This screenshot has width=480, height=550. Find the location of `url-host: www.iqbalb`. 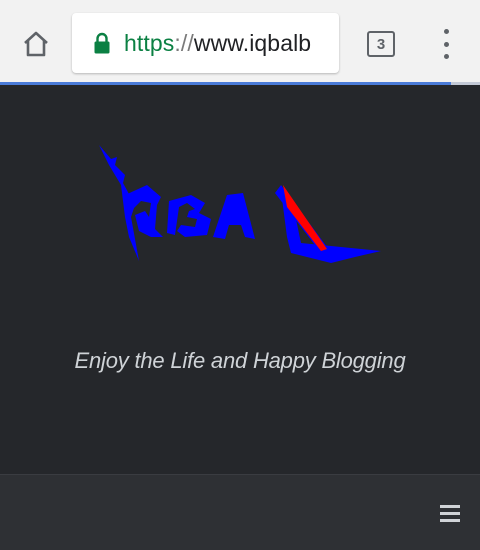

url-host: www.iqbalb is located at coordinates (252, 42).